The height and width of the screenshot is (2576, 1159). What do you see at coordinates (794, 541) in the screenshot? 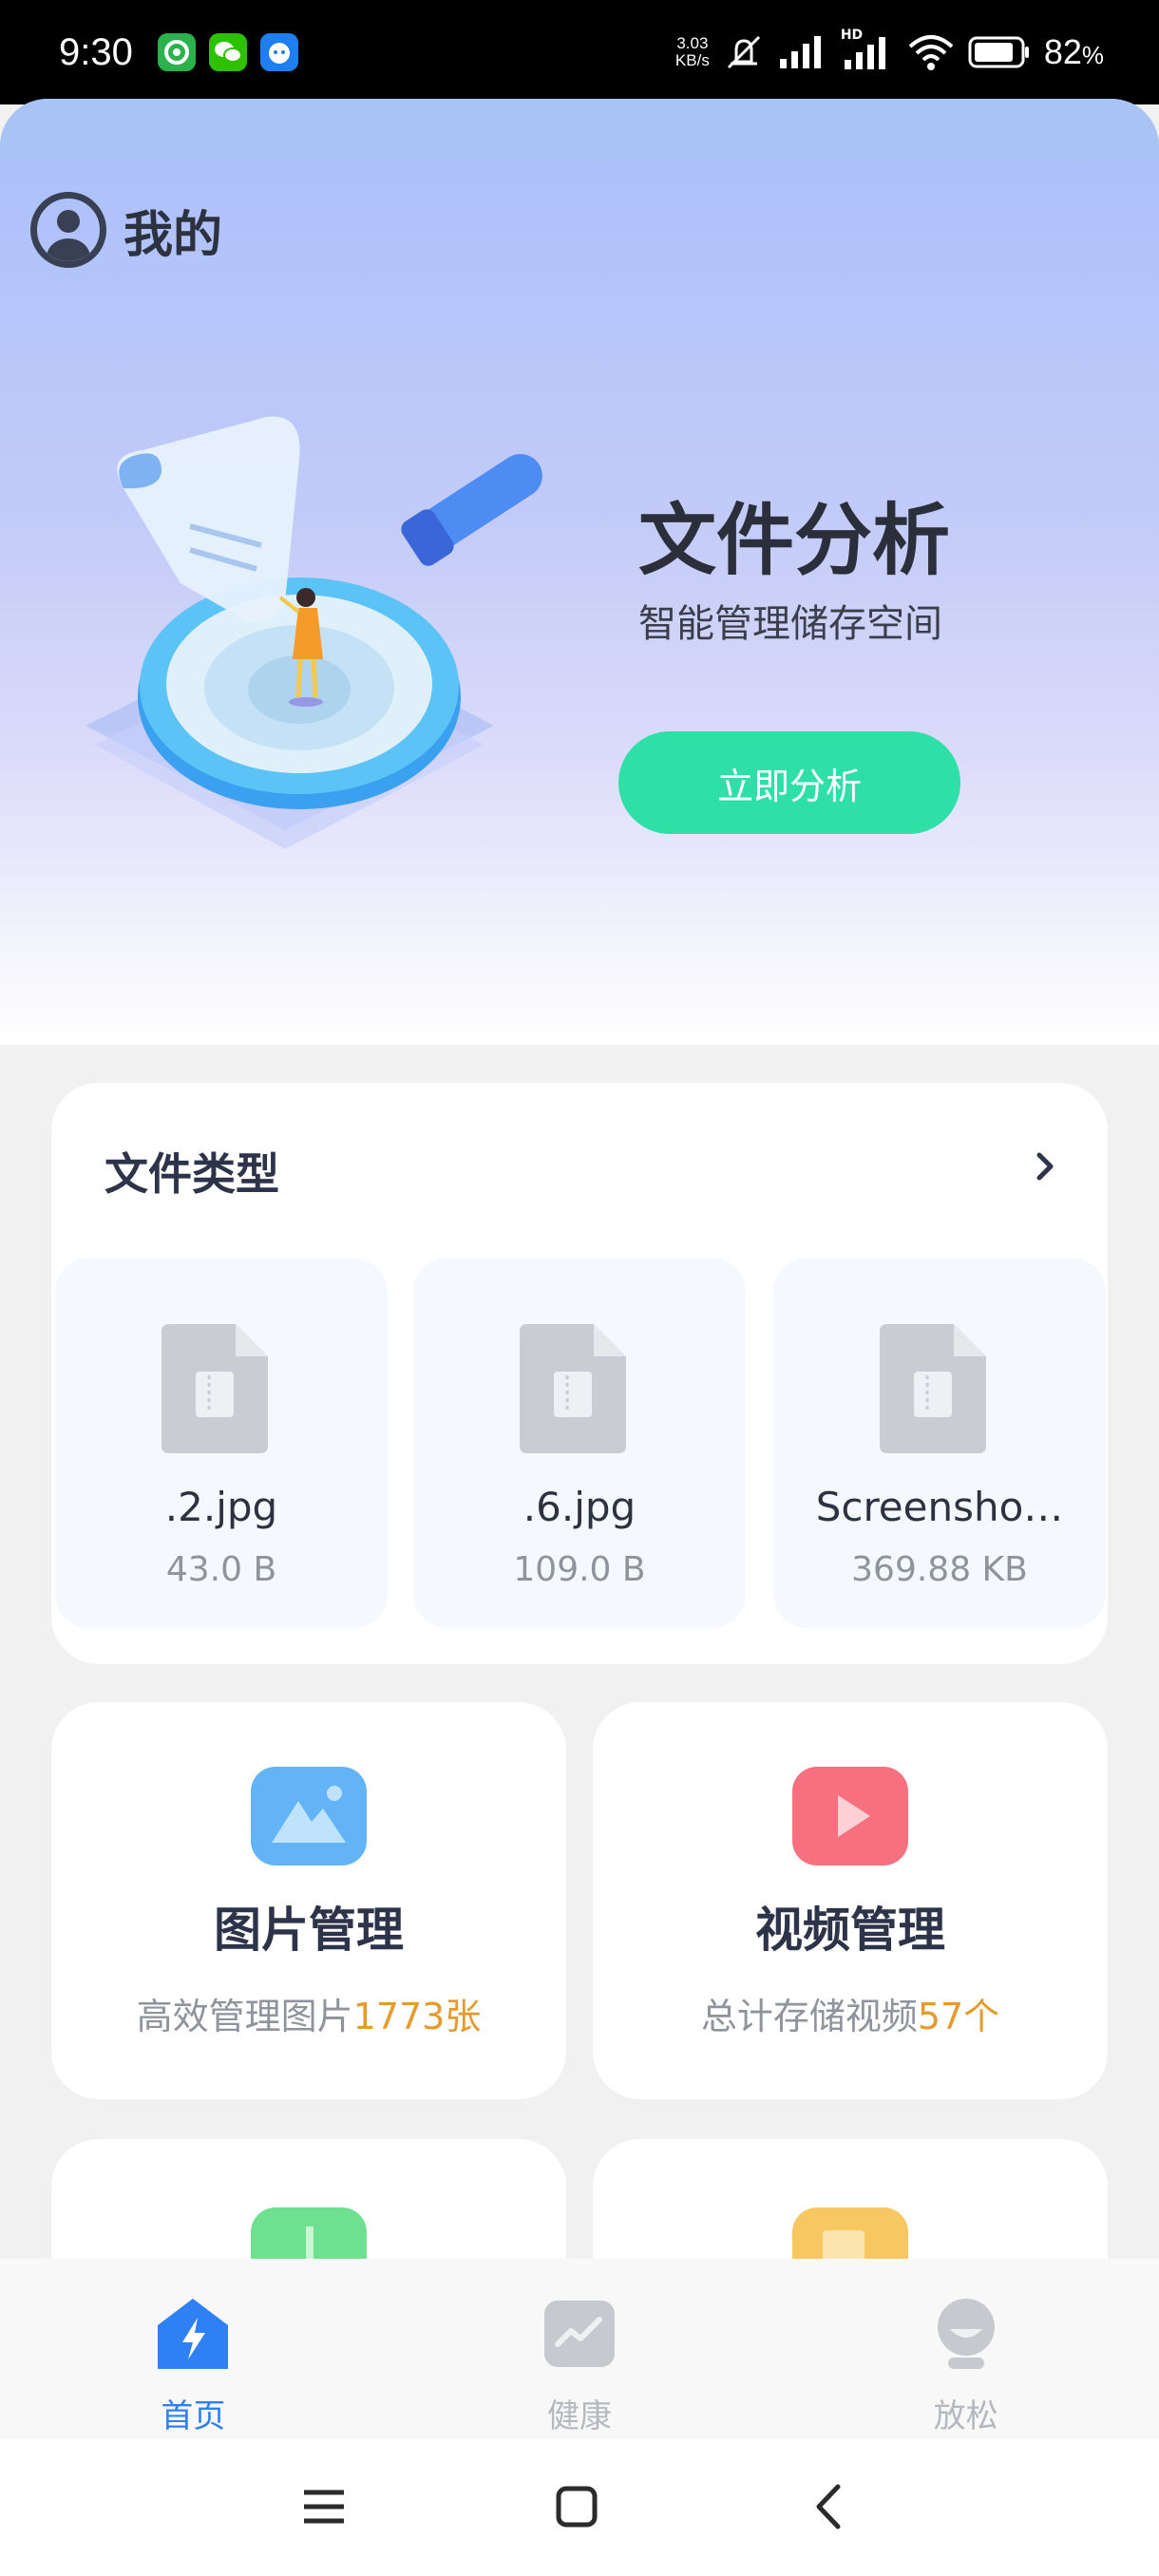
I see `hero-title: 文件分析` at bounding box center [794, 541].